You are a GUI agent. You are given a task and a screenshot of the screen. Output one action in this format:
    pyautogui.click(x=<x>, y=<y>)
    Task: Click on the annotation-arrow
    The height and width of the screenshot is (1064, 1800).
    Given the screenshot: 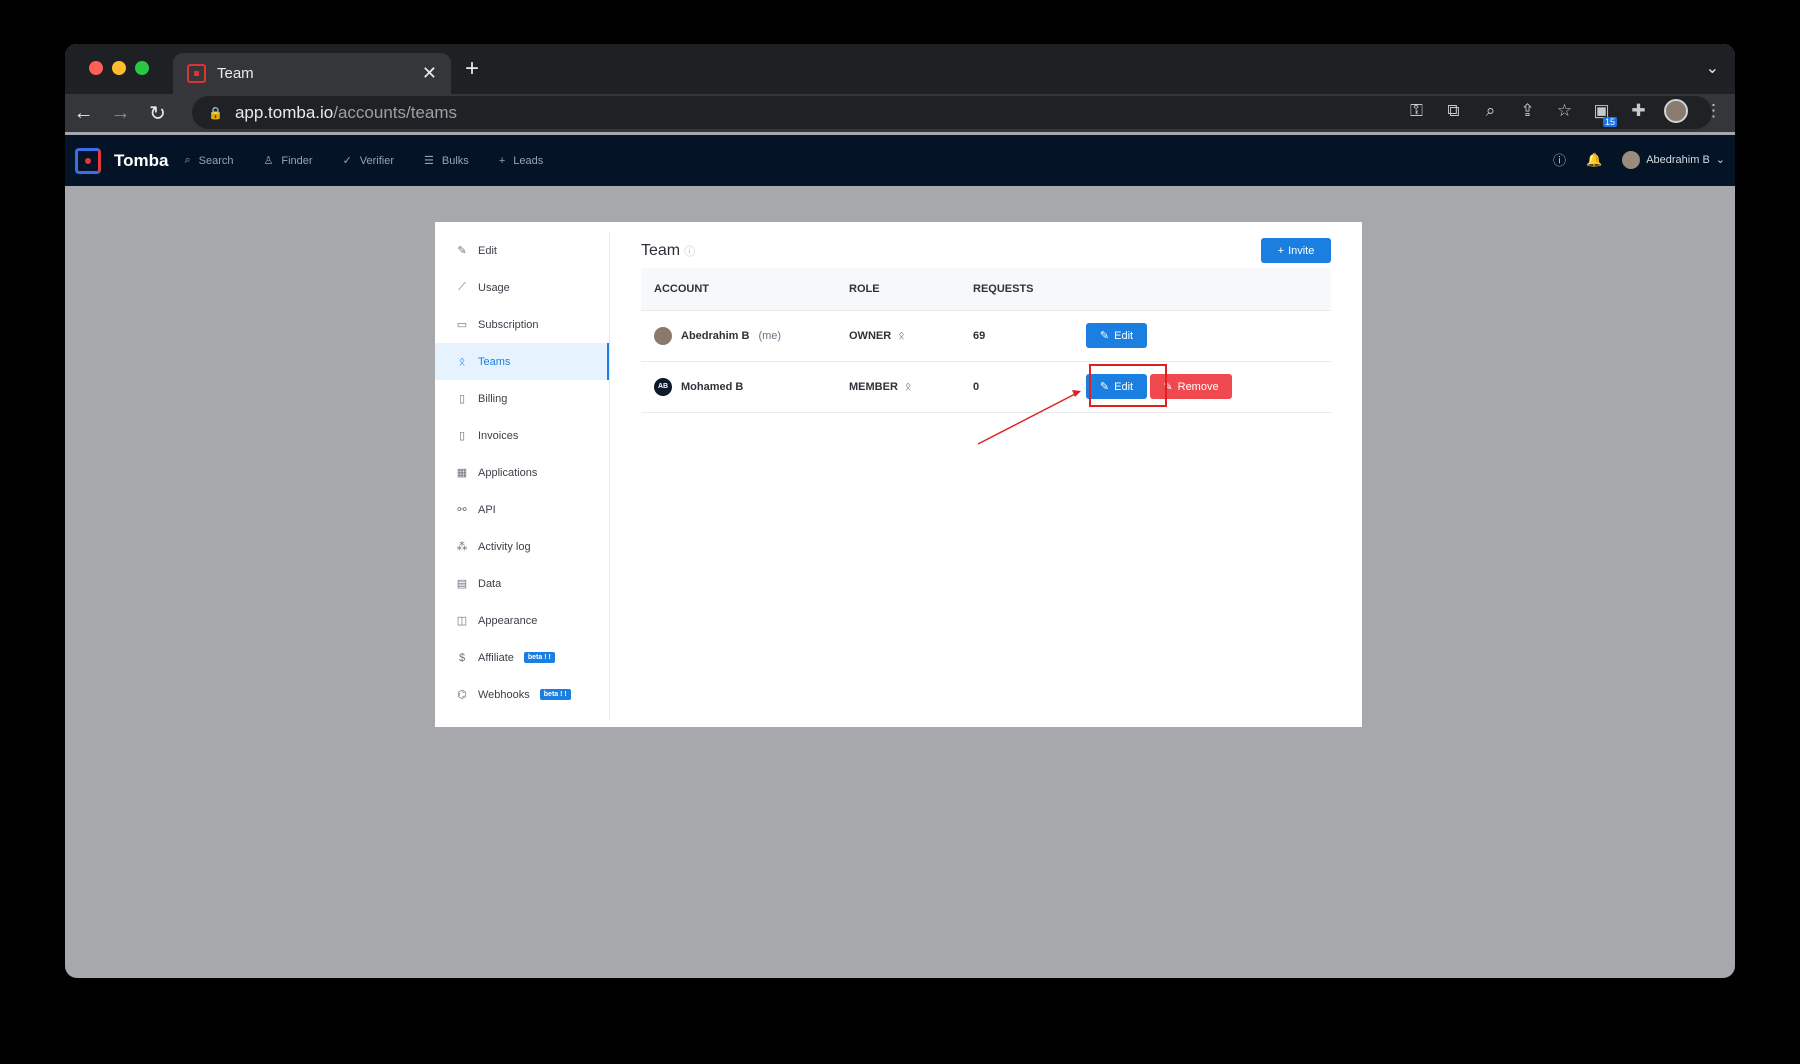 What is the action you would take?
    pyautogui.click(x=1029, y=417)
    